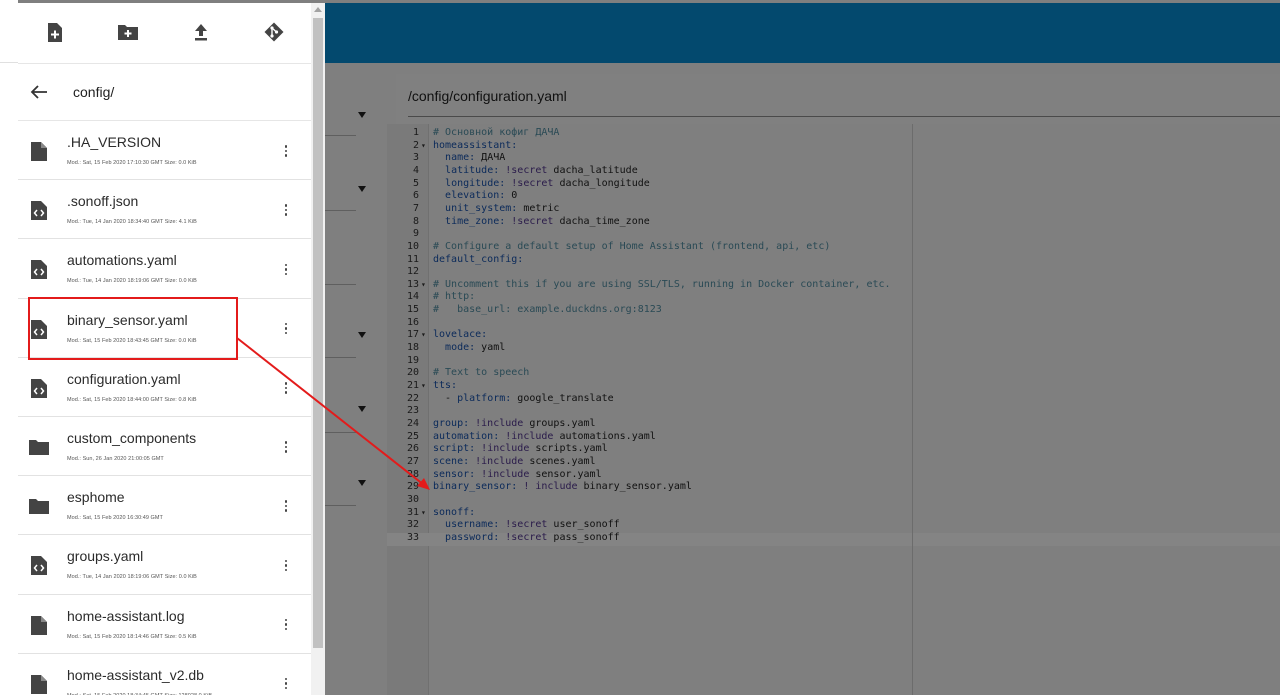 The image size is (1280, 695). I want to click on code-token: !include, so click(502, 474).